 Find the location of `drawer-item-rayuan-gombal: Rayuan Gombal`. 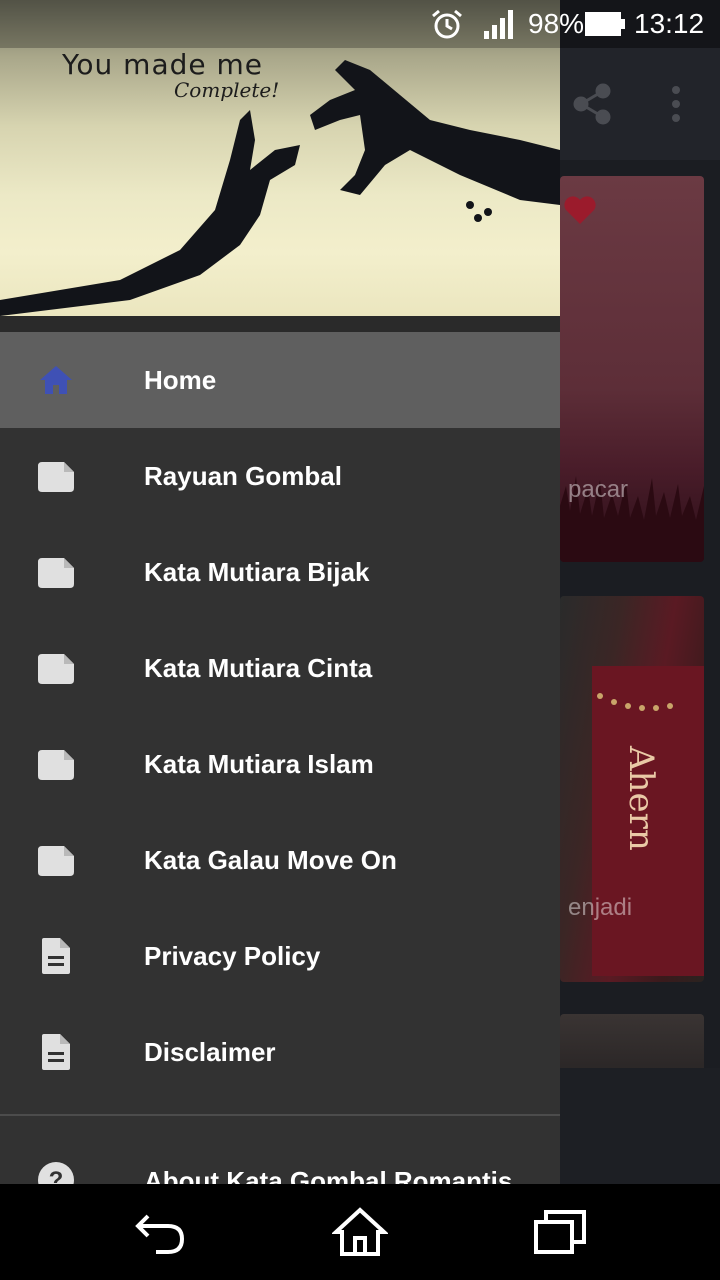

drawer-item-rayuan-gombal: Rayuan Gombal is located at coordinates (280, 476).